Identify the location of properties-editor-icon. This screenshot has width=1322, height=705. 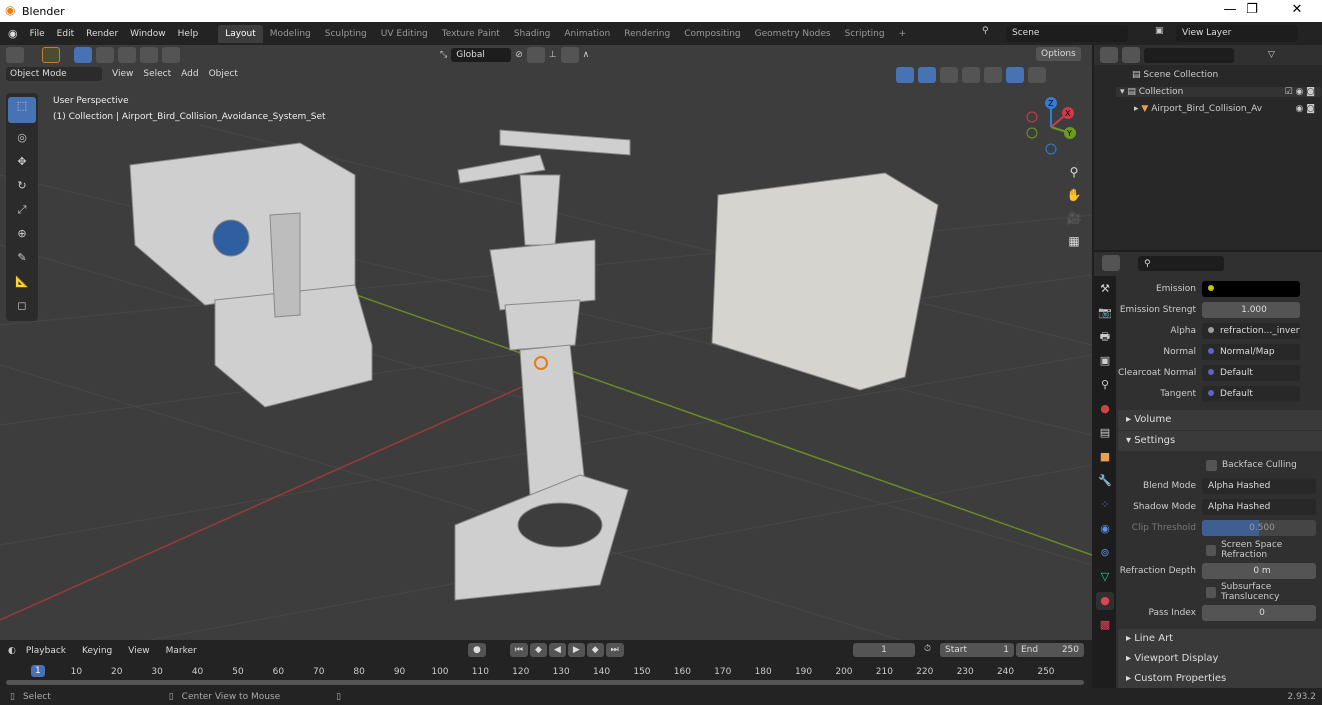
(1111, 263).